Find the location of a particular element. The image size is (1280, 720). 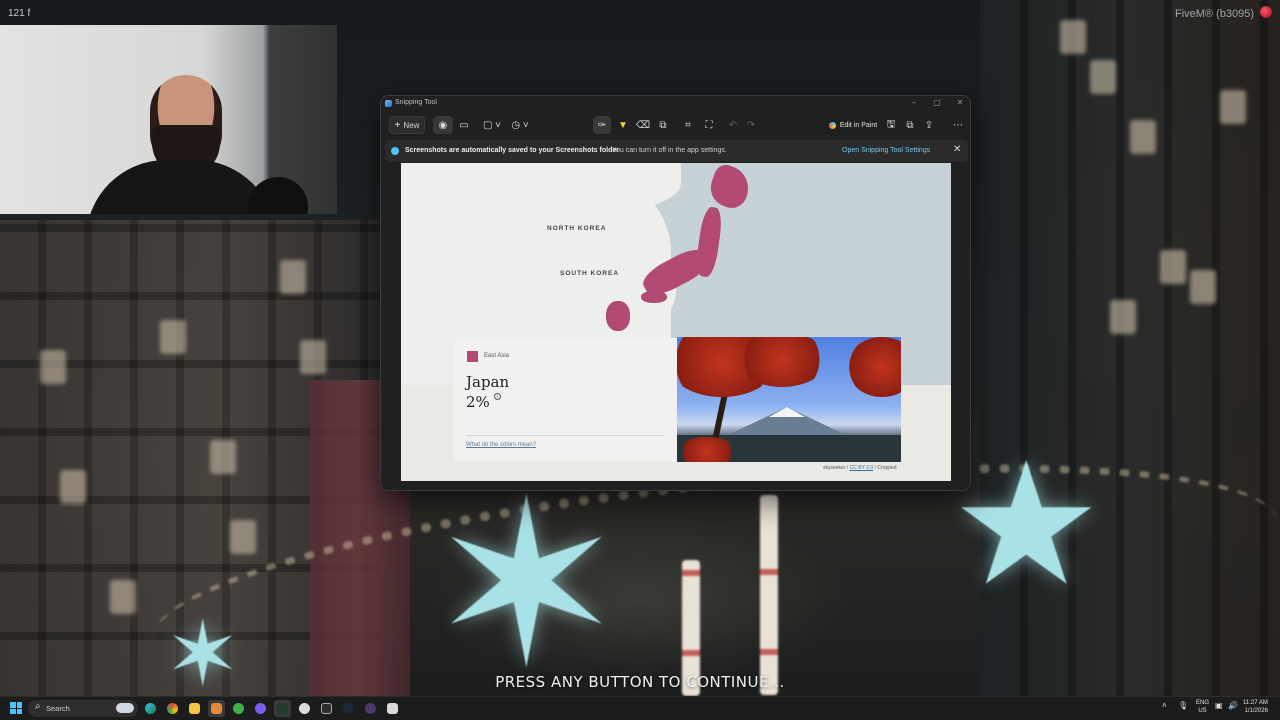

info-icon: i is located at coordinates (497, 396).